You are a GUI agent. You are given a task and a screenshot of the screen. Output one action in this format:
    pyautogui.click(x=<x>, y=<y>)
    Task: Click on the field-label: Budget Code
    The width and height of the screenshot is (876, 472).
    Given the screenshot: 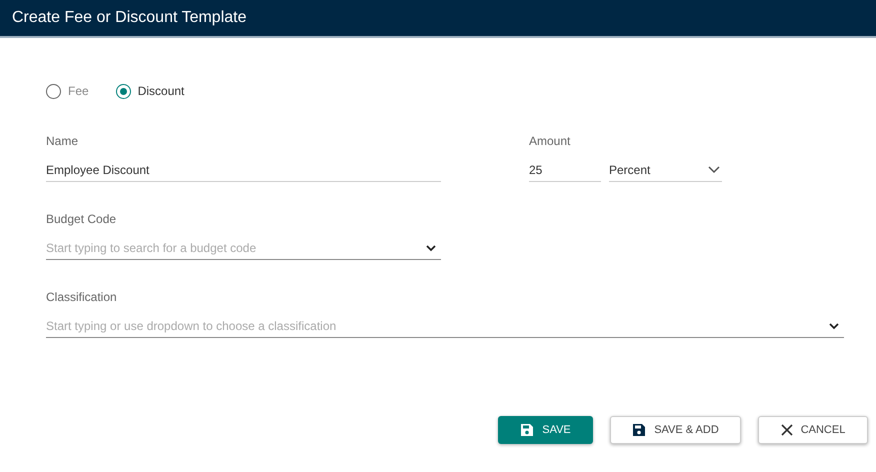 What is the action you would take?
    pyautogui.click(x=82, y=219)
    